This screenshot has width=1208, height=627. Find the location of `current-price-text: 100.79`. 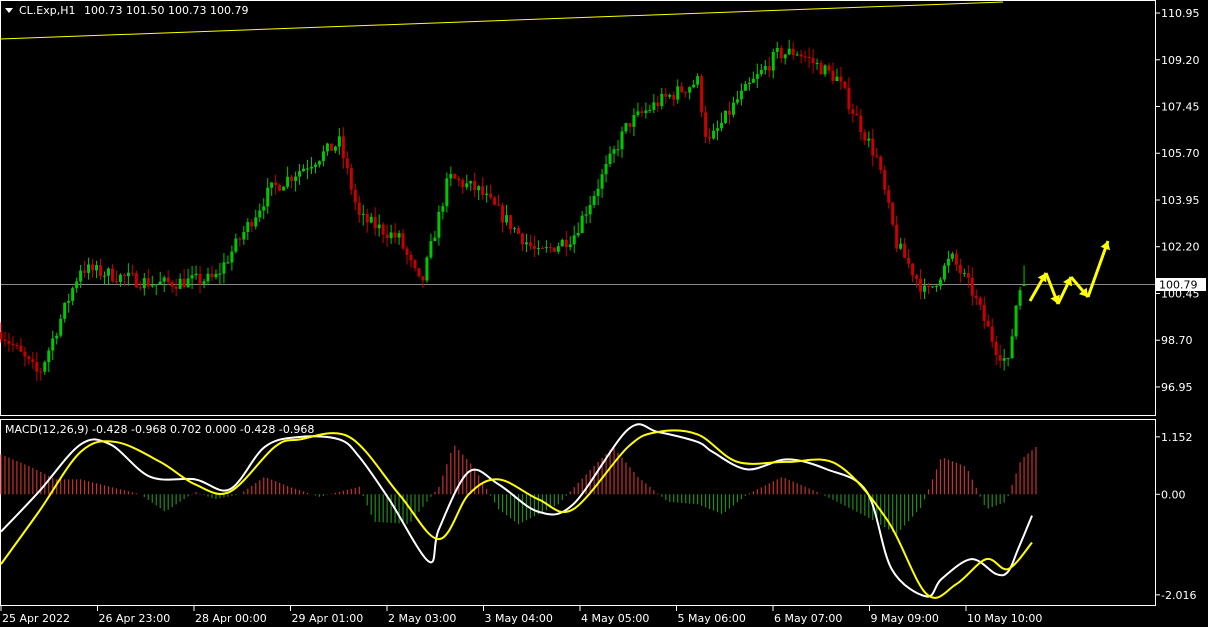

current-price-text: 100.79 is located at coordinates (1178, 285).